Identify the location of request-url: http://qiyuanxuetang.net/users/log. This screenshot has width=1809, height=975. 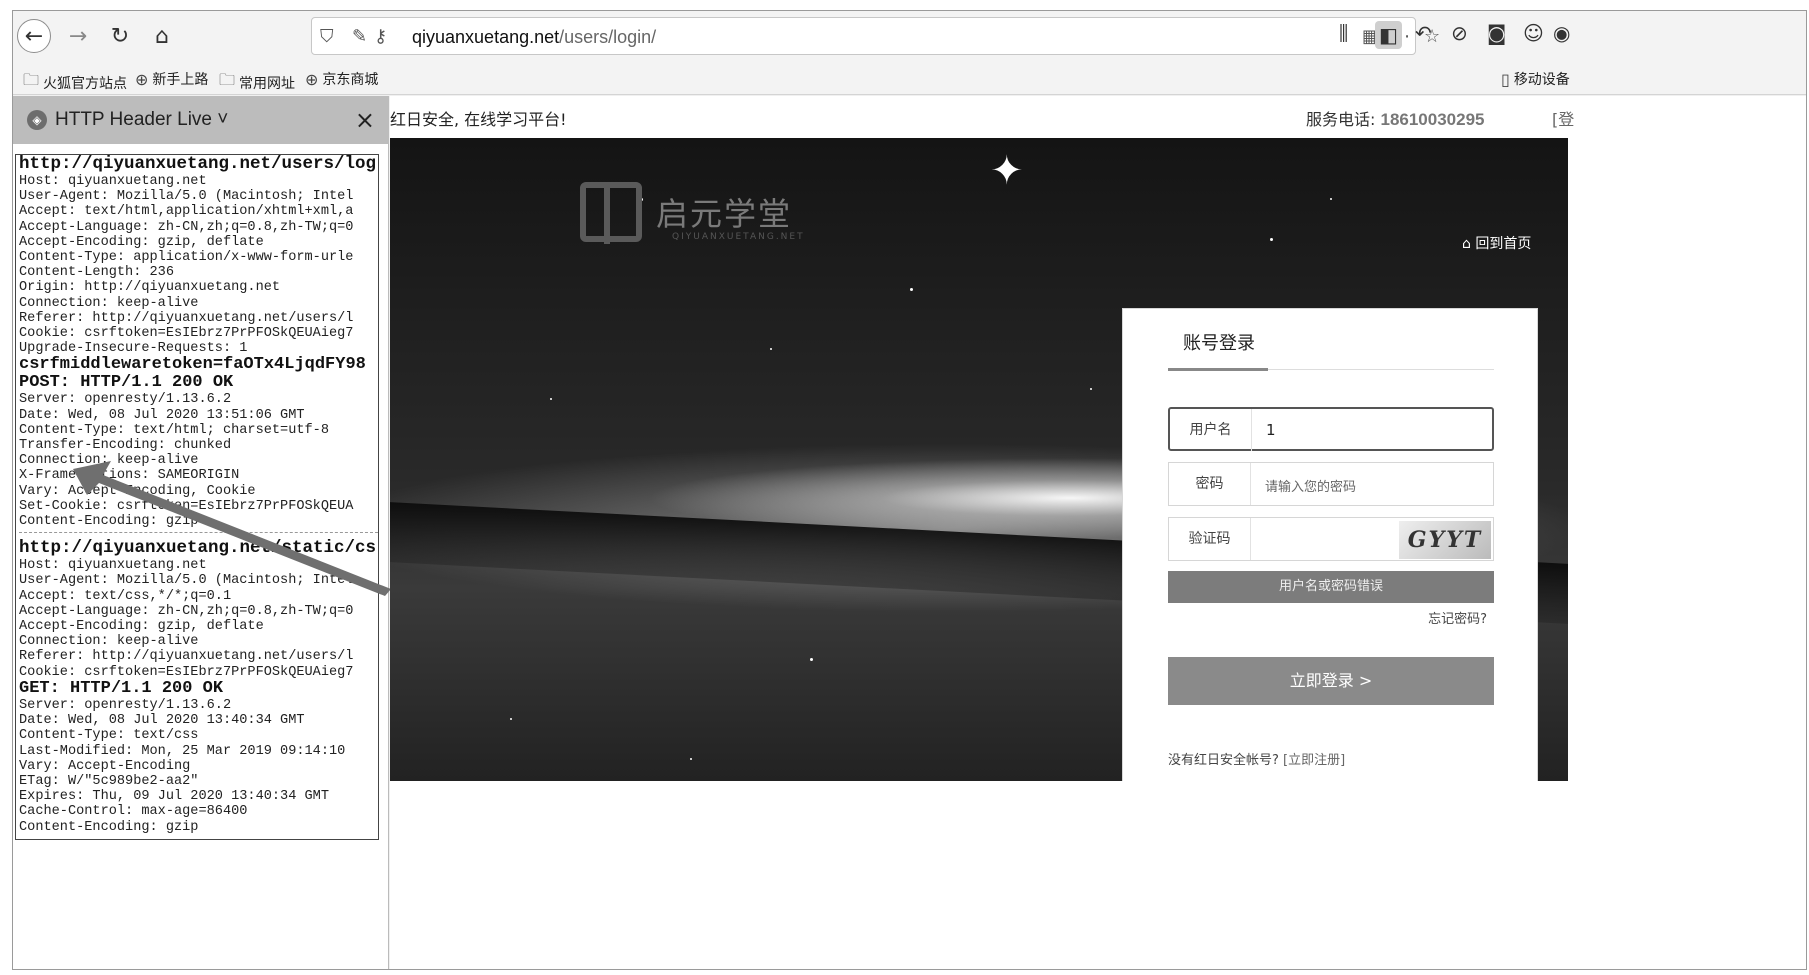
(198, 164).